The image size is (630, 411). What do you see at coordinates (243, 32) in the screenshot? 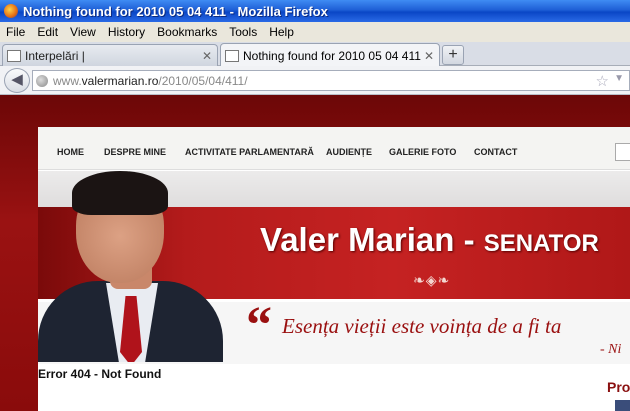
I see `menu-tools: Tools` at bounding box center [243, 32].